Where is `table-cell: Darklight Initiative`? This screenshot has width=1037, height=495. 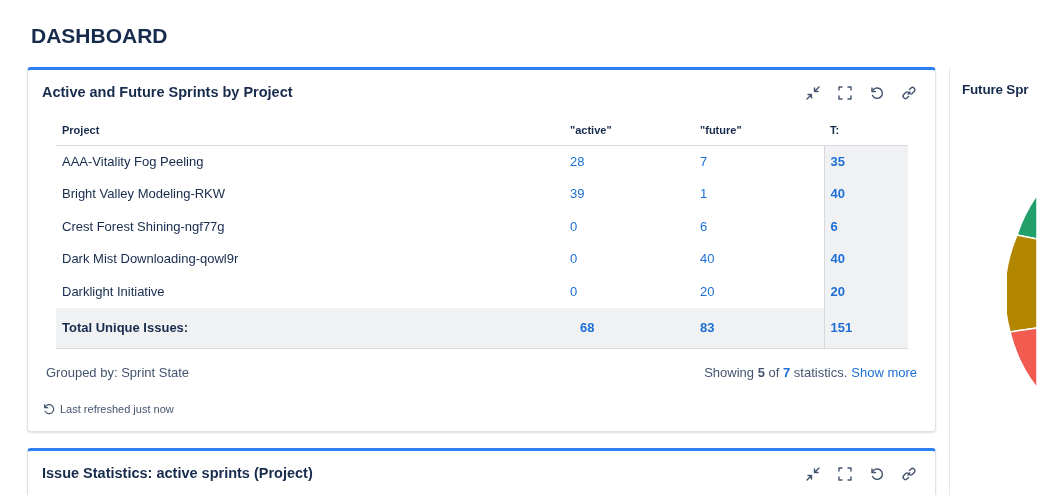 table-cell: Darklight Initiative is located at coordinates (310, 291).